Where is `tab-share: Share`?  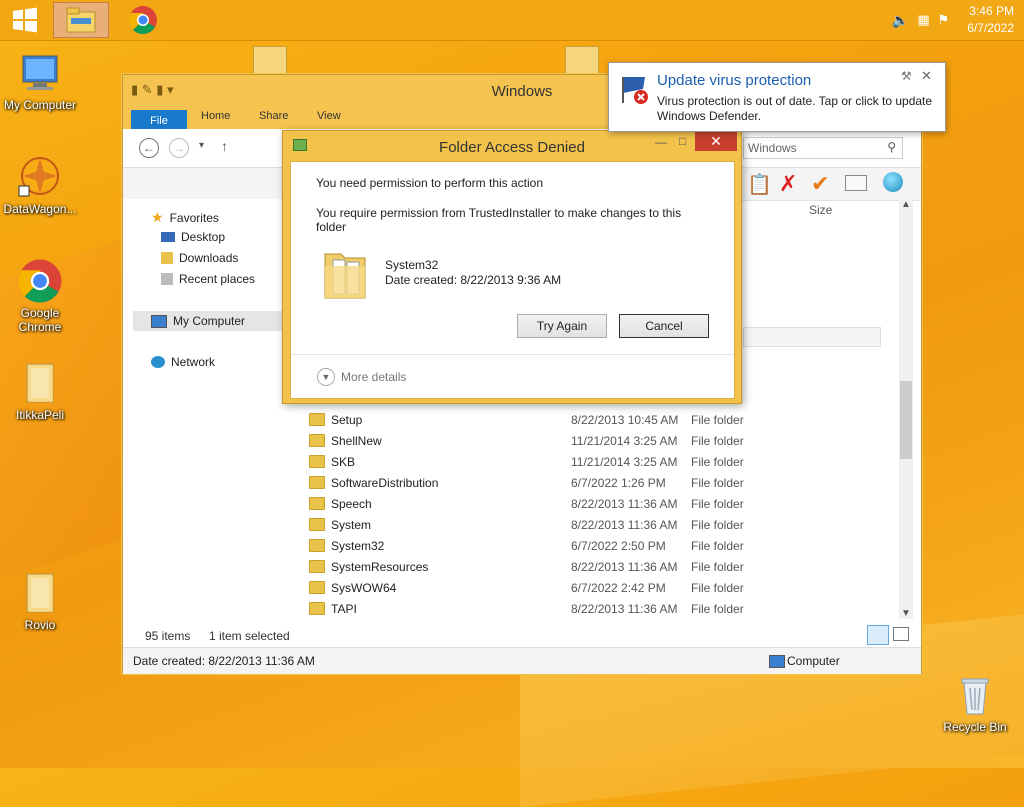 tab-share: Share is located at coordinates (273, 116).